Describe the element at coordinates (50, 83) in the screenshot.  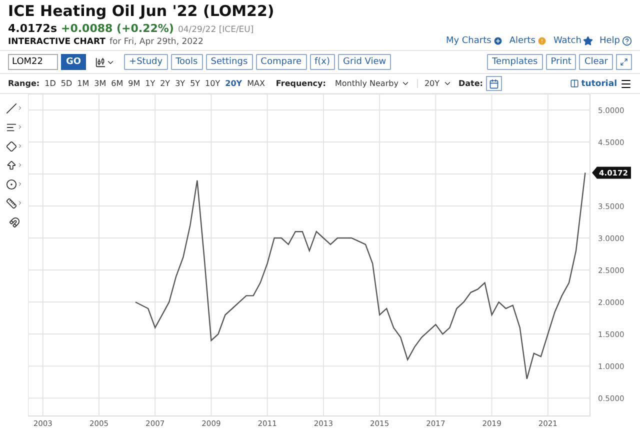
I see `range-option: 1D` at that location.